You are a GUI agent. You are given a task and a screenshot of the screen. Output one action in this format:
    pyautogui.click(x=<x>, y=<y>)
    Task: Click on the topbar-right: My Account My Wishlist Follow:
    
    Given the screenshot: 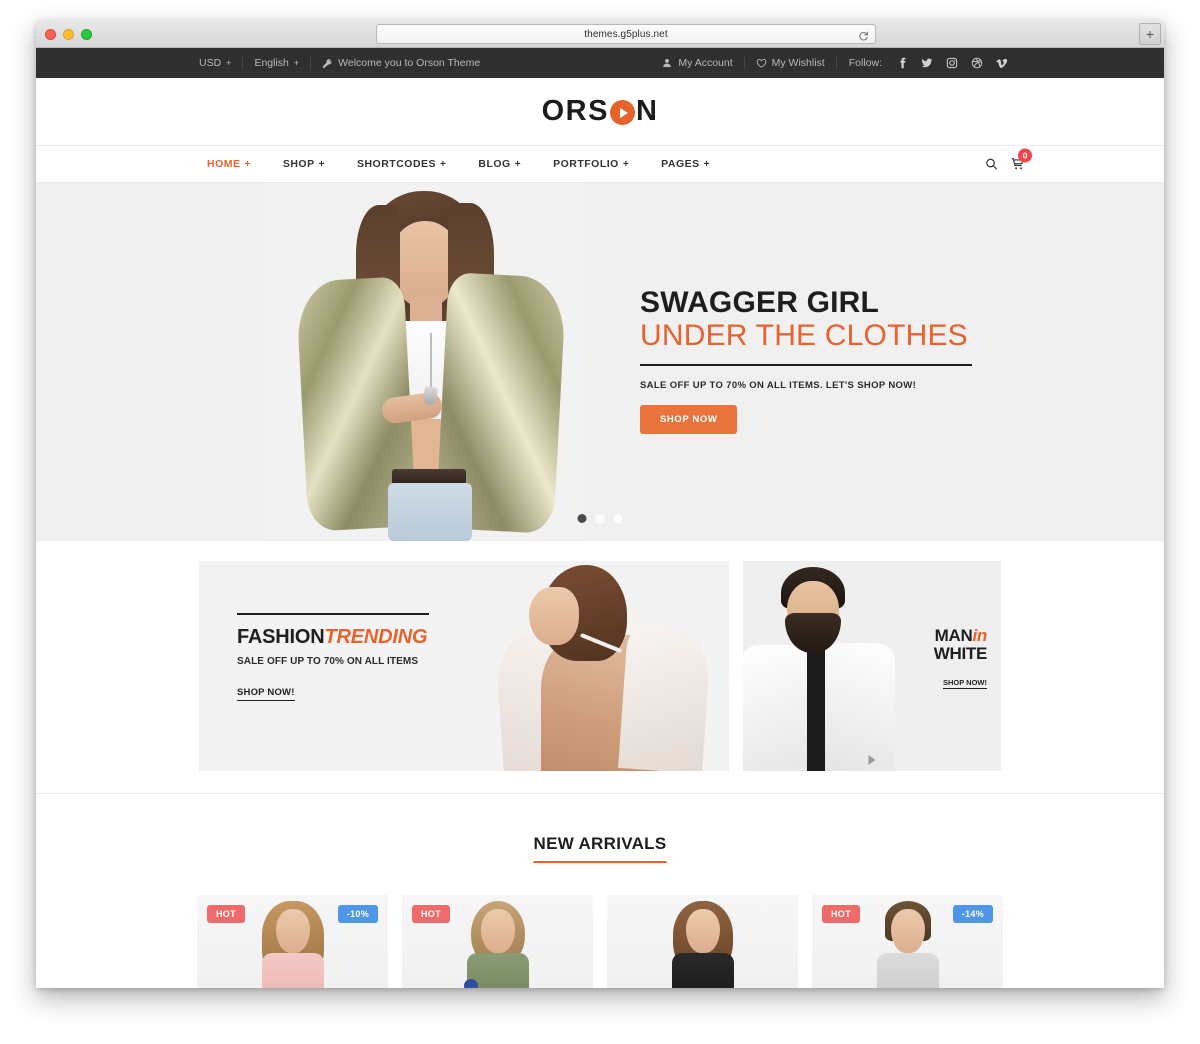 What is the action you would take?
    pyautogui.click(x=829, y=63)
    